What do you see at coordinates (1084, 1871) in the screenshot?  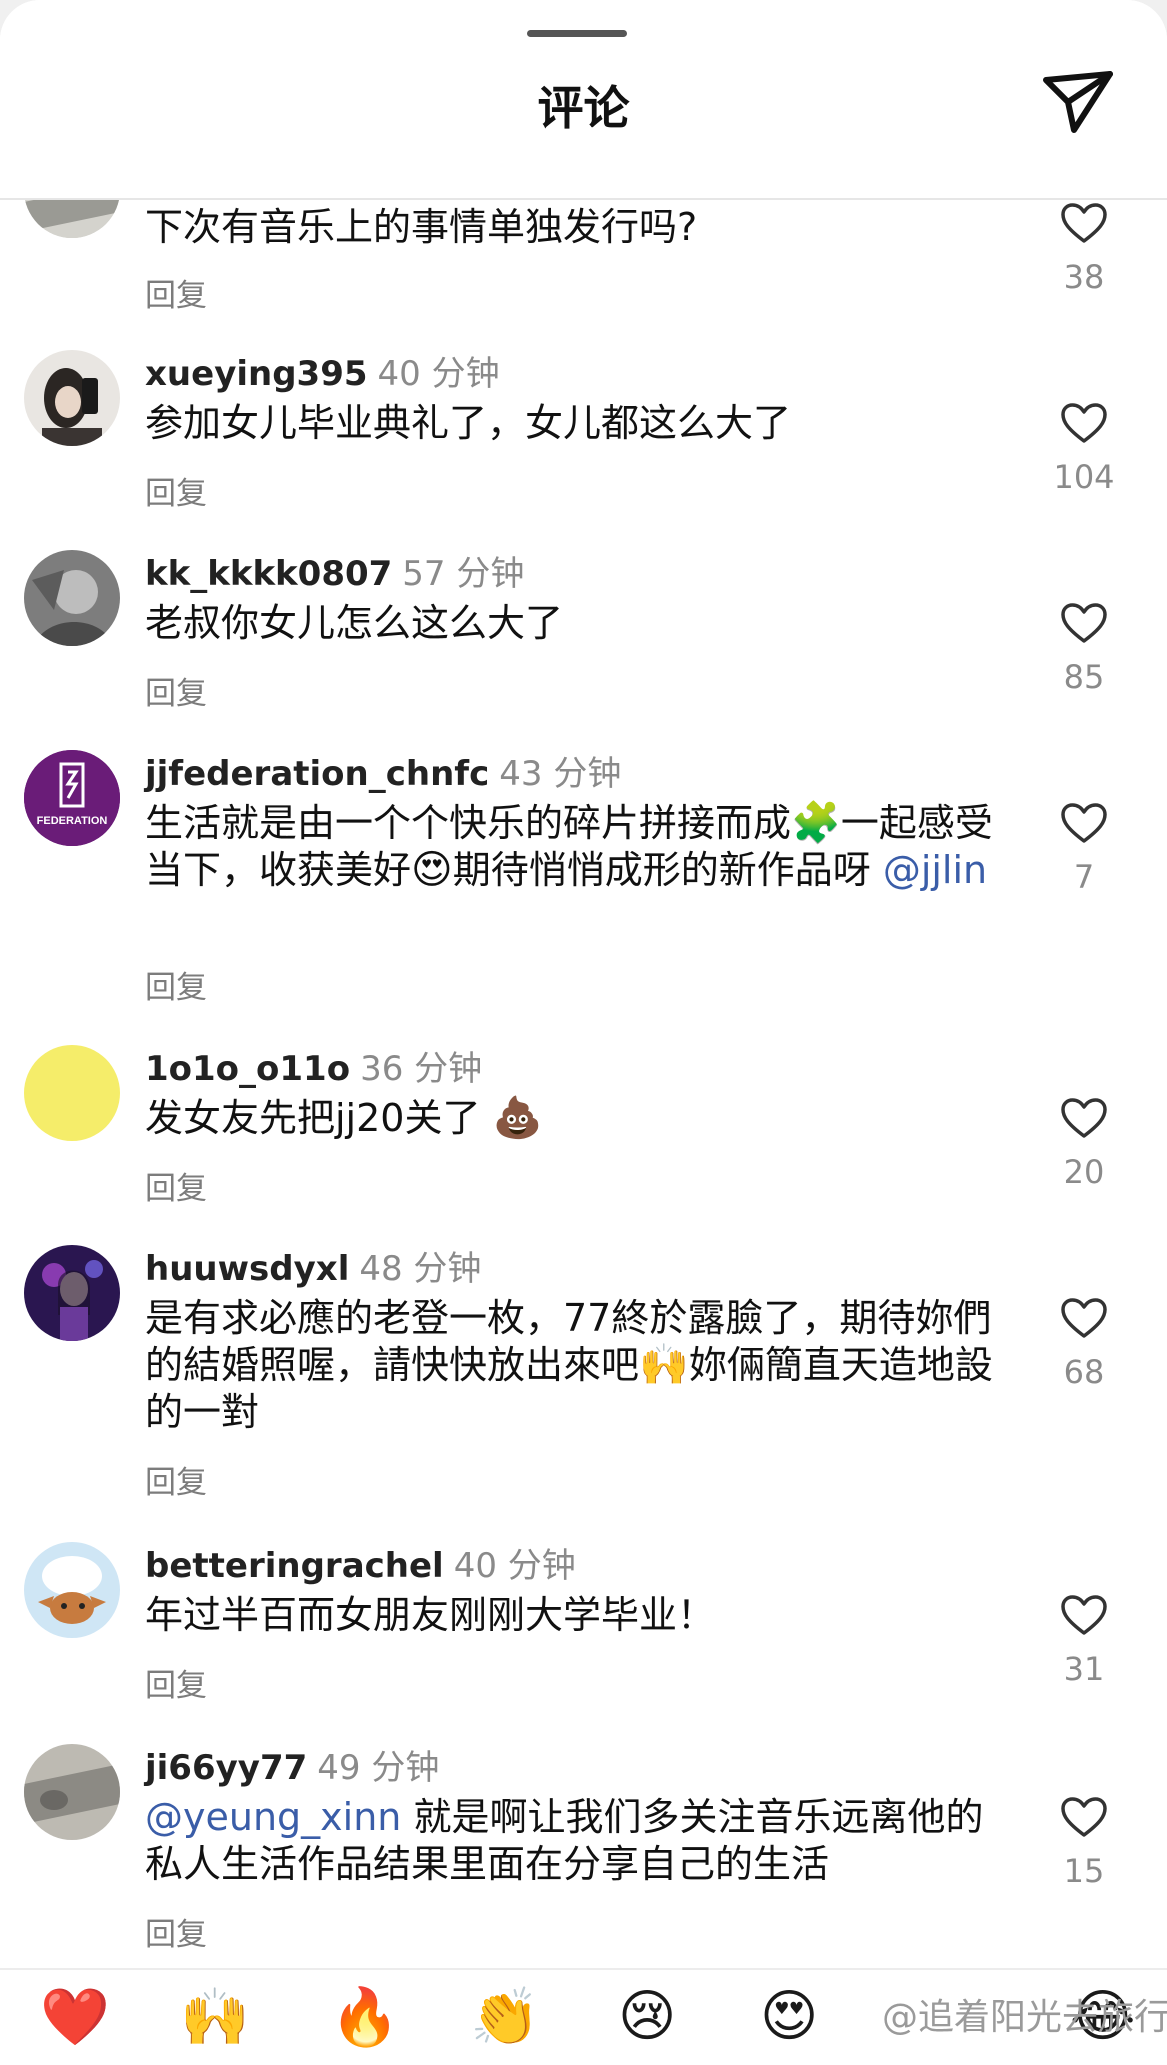 I see `like-count: 15` at bounding box center [1084, 1871].